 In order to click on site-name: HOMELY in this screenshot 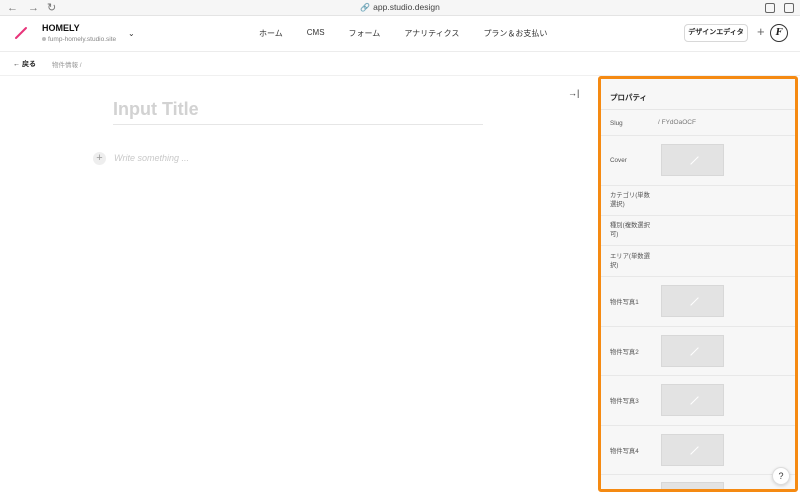, I will do `click(61, 28)`.